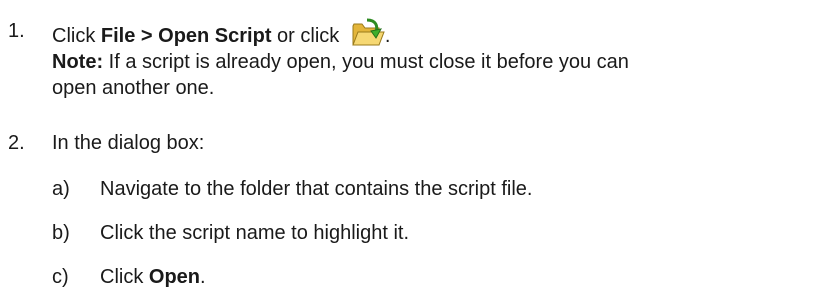 The width and height of the screenshot is (824, 300). What do you see at coordinates (387, 36) in the screenshot?
I see `instruction-suffix: .` at bounding box center [387, 36].